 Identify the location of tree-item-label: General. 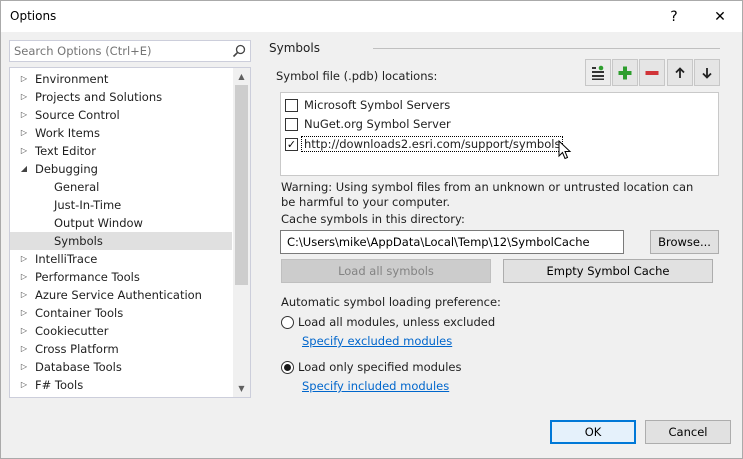
(77, 187).